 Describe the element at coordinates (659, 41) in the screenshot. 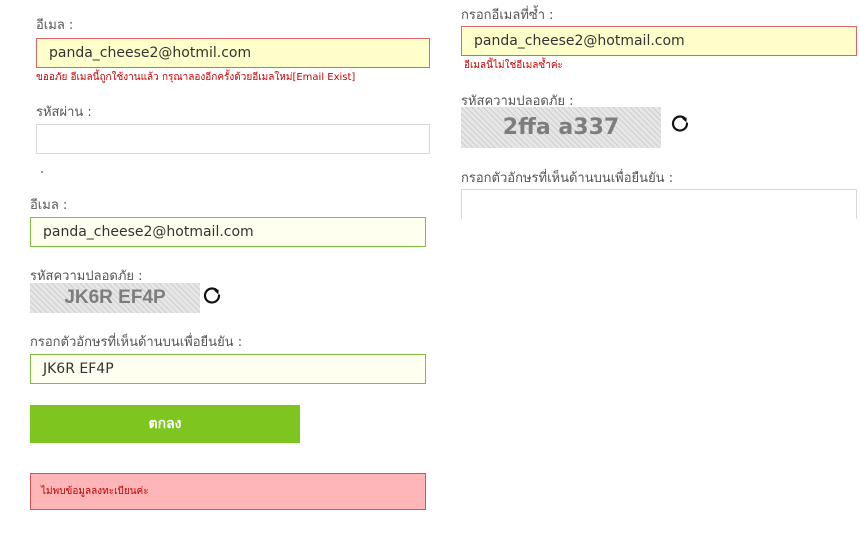

I see `confirm-email-field: panda_cheese2@hotmail.com` at that location.